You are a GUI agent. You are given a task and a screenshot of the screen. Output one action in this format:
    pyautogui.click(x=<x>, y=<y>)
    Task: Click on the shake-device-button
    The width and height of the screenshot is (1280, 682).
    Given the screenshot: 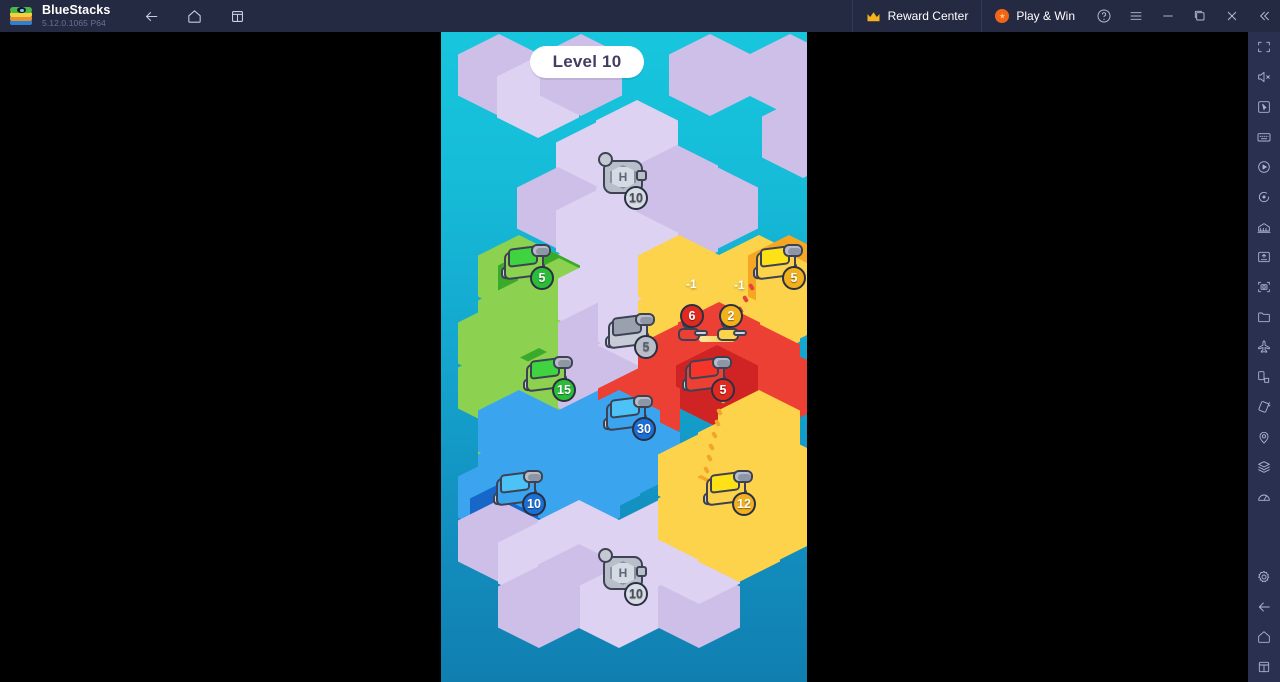 What is the action you would take?
    pyautogui.click(x=1264, y=407)
    